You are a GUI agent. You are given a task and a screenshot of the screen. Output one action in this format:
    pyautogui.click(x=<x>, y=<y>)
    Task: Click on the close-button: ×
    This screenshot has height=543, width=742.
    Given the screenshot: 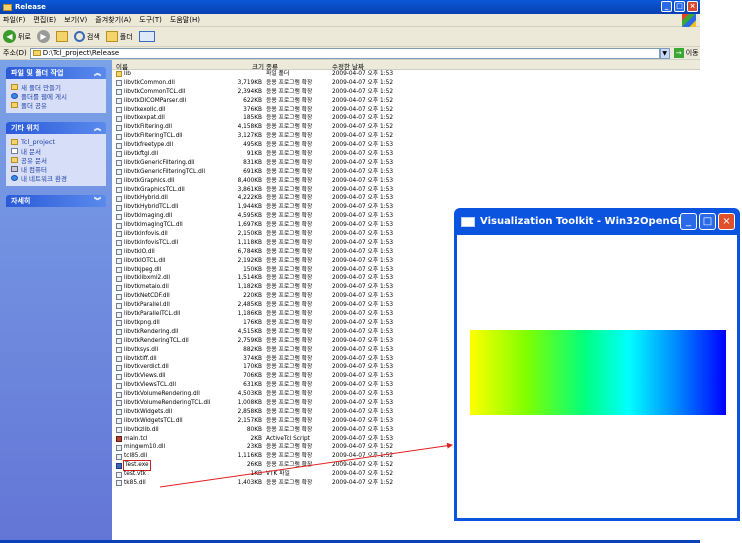 What is the action you would take?
    pyautogui.click(x=692, y=6)
    